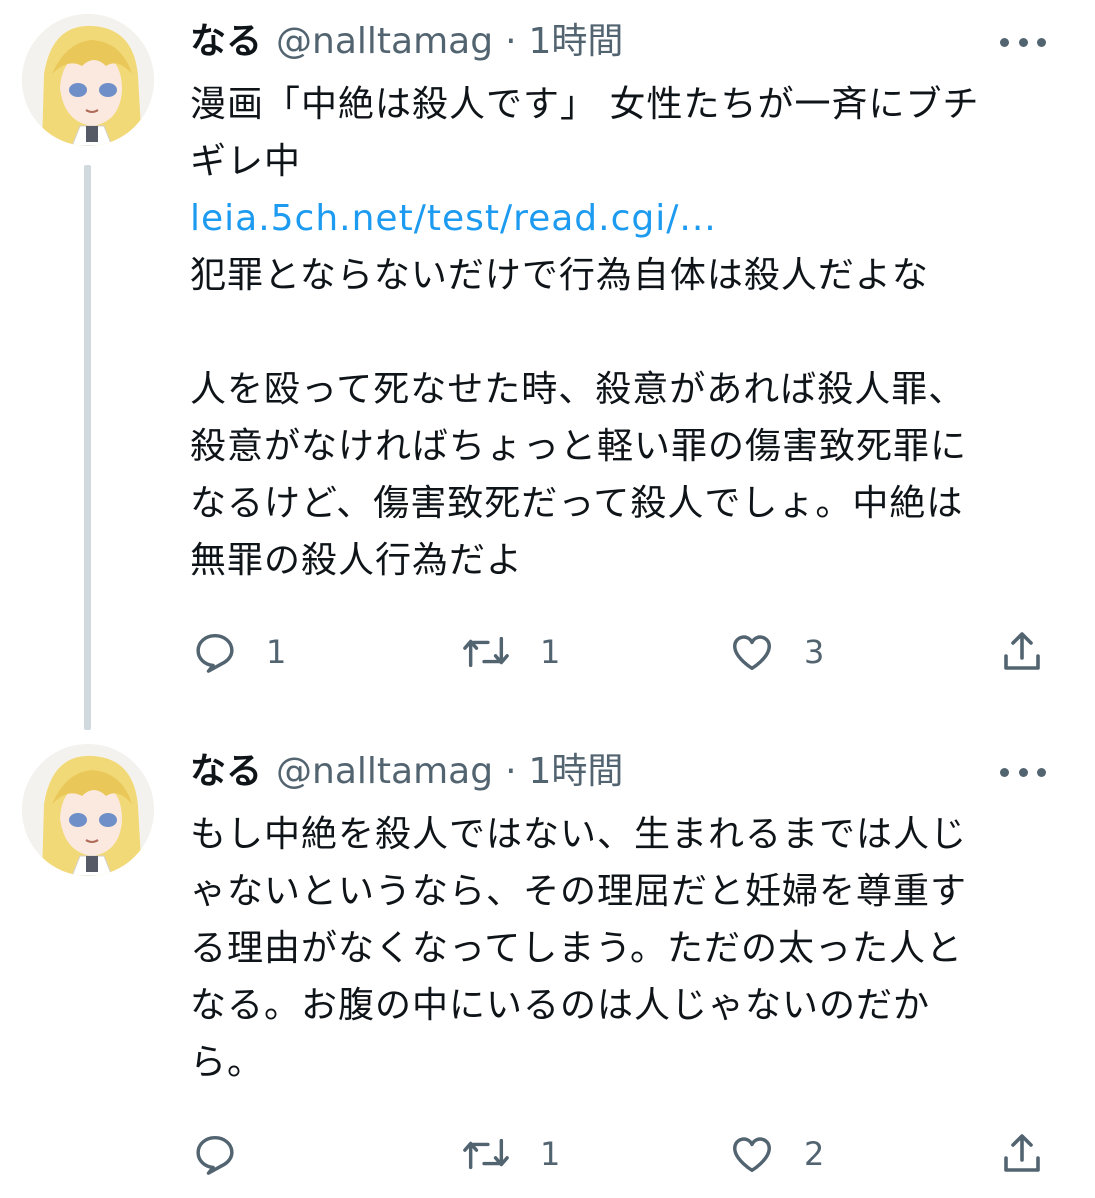  What do you see at coordinates (560, 1005) in the screenshot?
I see `text-line: なる。お腹の中にいるのは人じゃないのだか` at bounding box center [560, 1005].